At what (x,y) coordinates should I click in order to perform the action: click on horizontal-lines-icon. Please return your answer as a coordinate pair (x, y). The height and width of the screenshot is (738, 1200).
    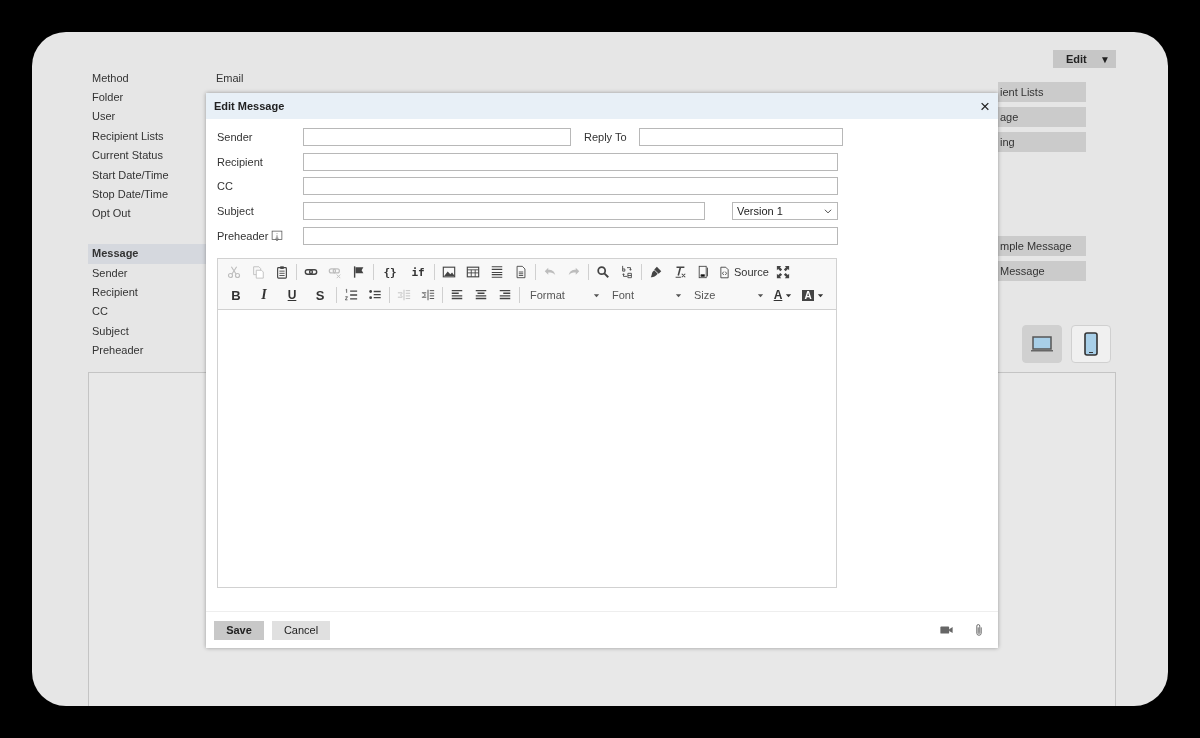
    Looking at the image, I should click on (497, 272).